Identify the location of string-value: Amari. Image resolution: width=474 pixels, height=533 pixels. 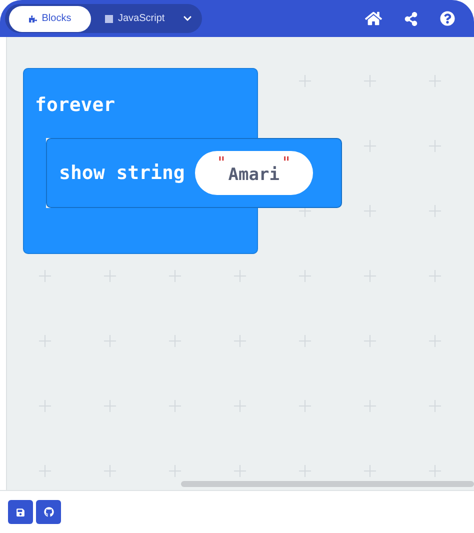
(254, 175).